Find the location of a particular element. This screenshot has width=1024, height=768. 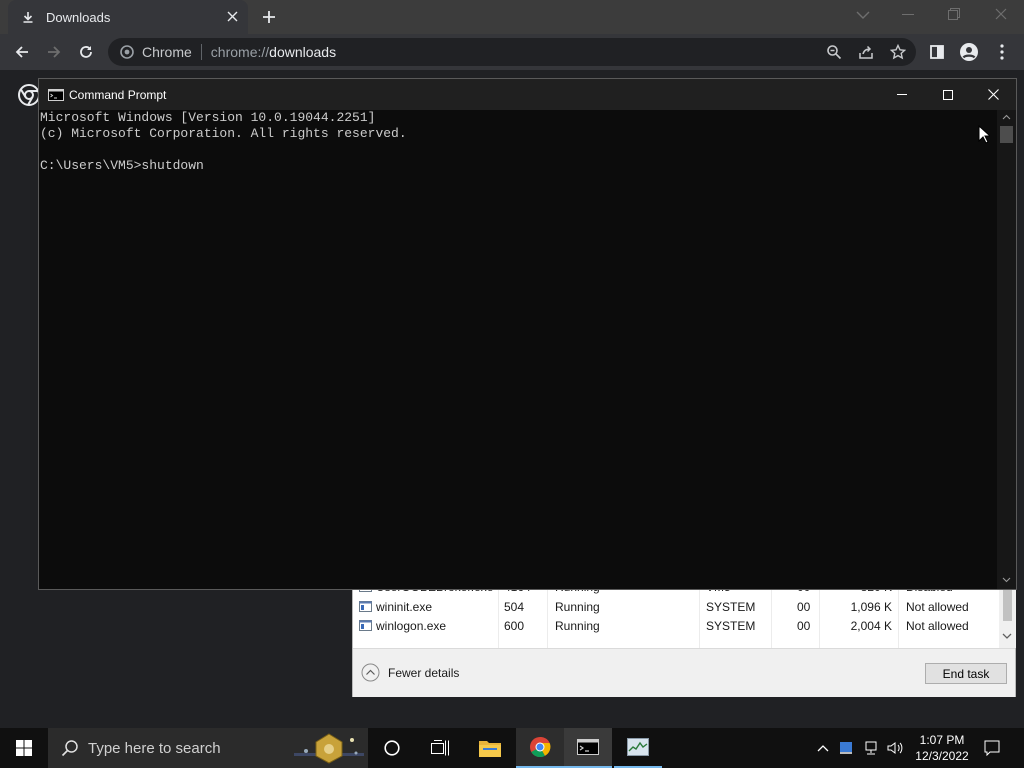

share-icon is located at coordinates (866, 52).